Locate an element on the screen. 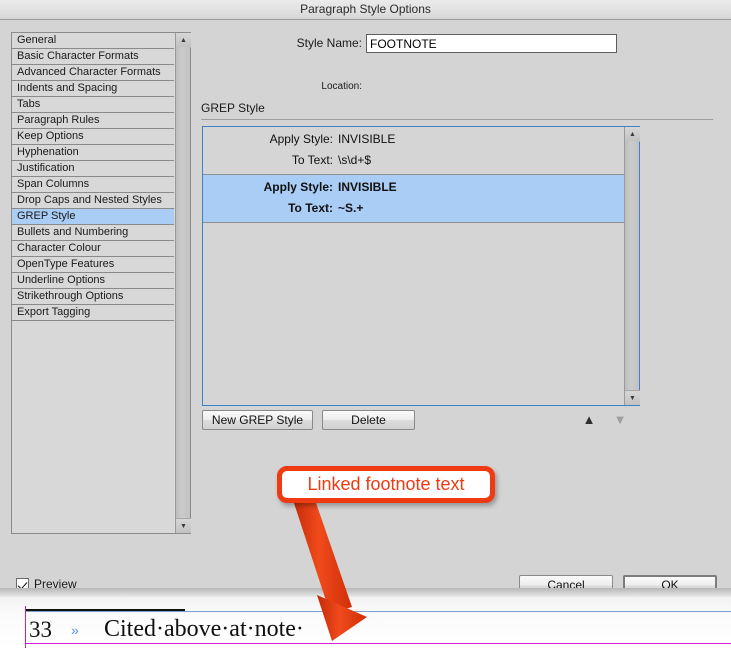 The image size is (731, 648). tab-marker-icon: » is located at coordinates (75, 630).